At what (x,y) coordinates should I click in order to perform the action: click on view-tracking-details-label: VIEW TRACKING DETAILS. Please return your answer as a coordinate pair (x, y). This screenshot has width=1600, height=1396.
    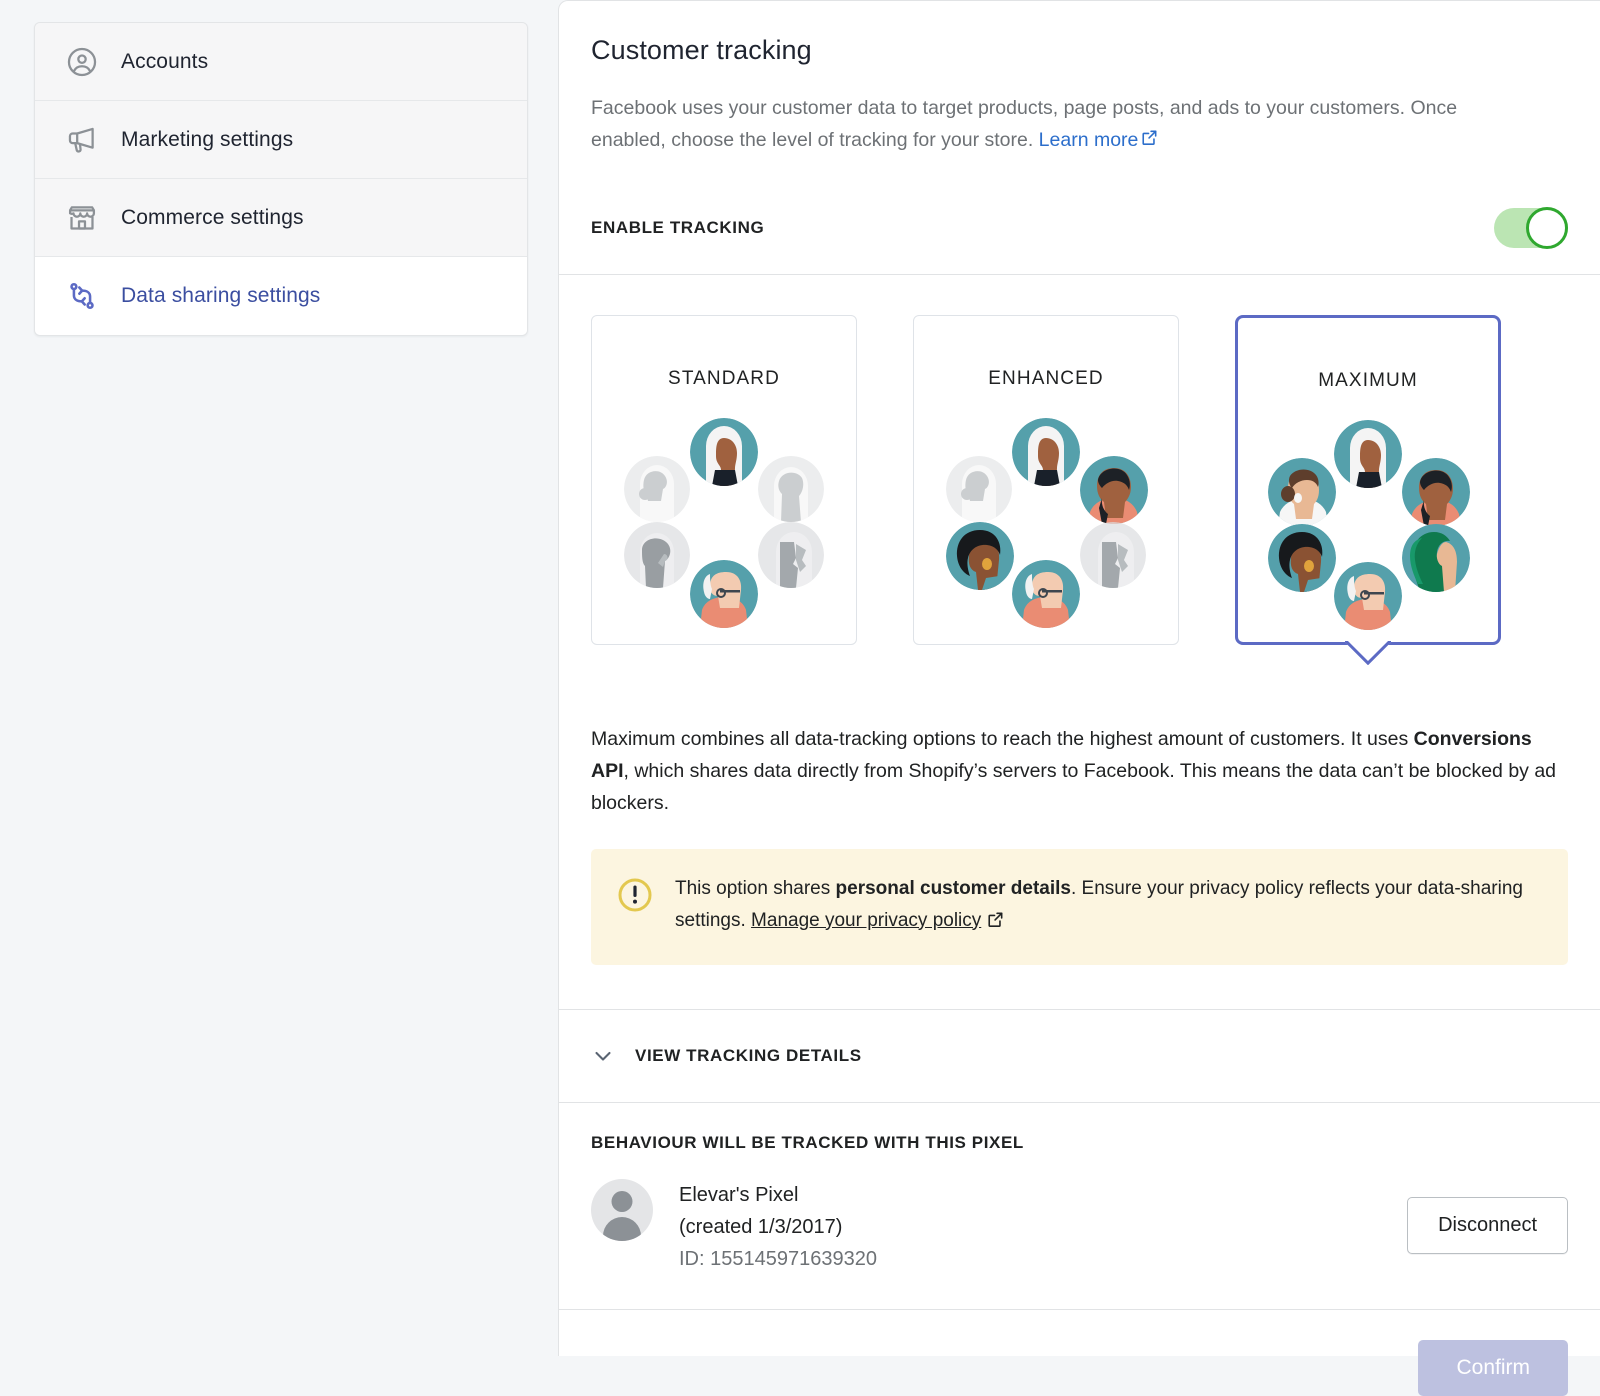
    Looking at the image, I should click on (748, 1055).